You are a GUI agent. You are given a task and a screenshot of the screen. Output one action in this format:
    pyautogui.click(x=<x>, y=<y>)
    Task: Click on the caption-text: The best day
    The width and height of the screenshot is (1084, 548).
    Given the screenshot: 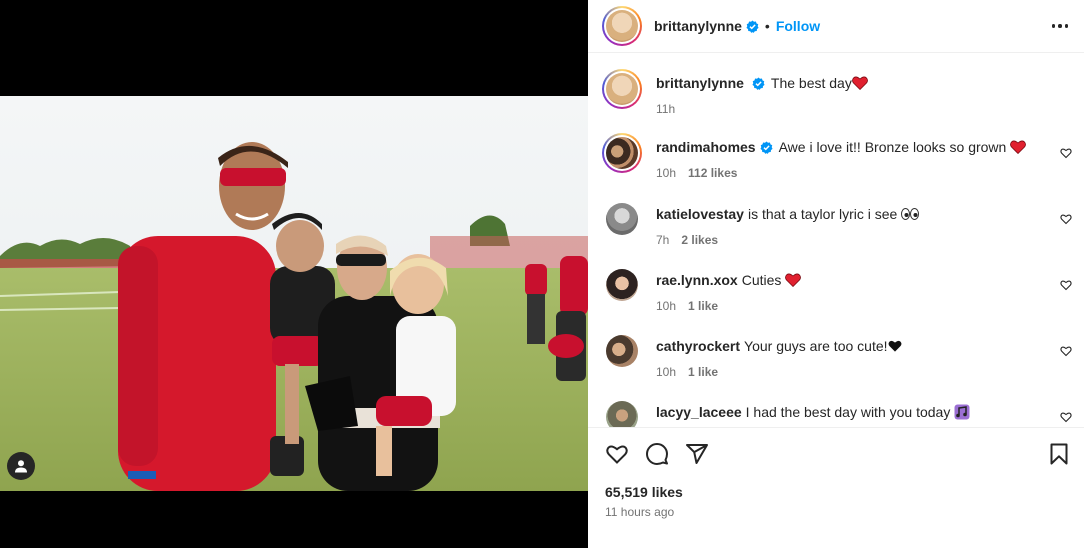 What is the action you would take?
    pyautogui.click(x=811, y=83)
    